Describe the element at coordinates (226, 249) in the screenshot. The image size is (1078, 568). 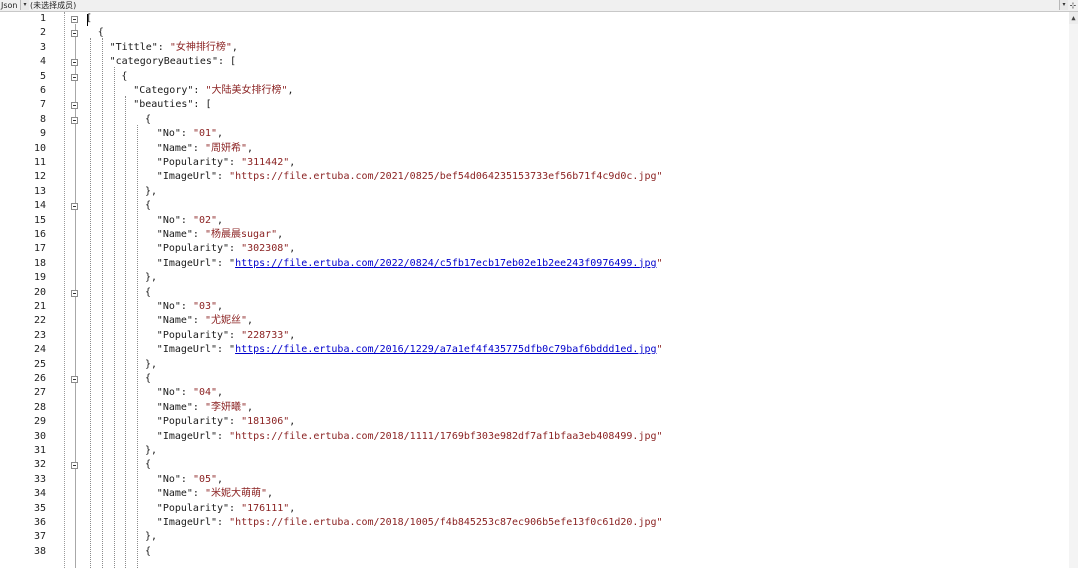
I see `code-line: "Popularity": "302308",` at that location.